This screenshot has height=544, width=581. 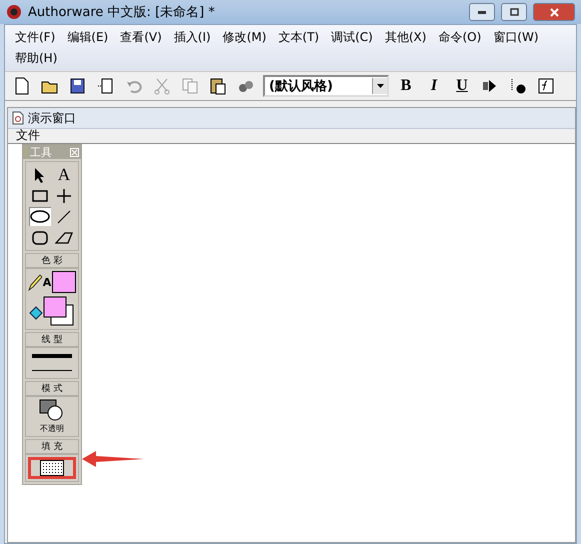 What do you see at coordinates (78, 86) in the screenshot?
I see `floppy-stack-icon` at bounding box center [78, 86].